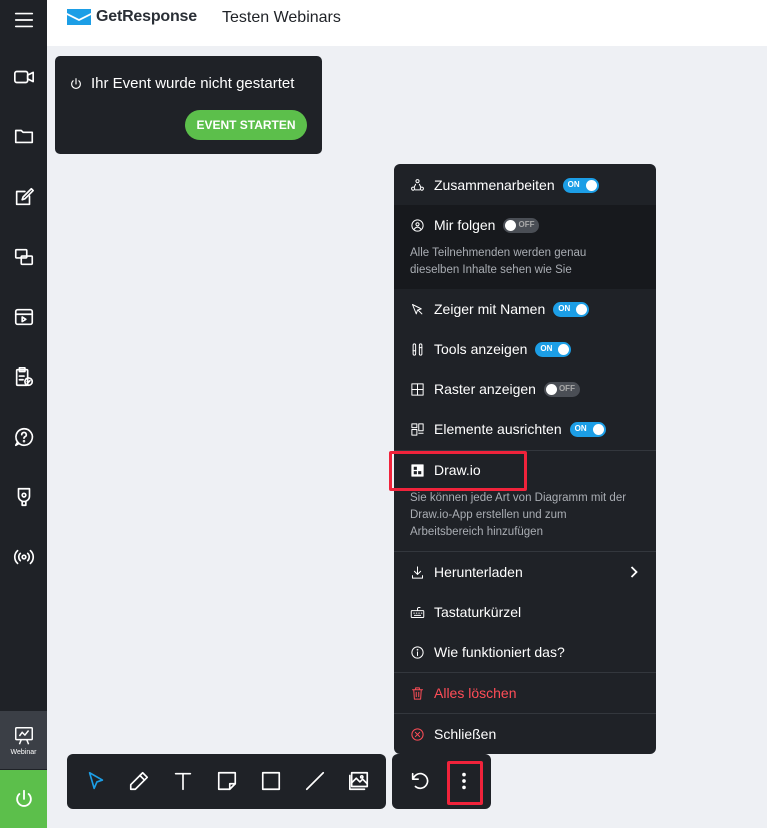 Image resolution: width=767 pixels, height=828 pixels. What do you see at coordinates (417, 612) in the screenshot?
I see `keyboard-icon` at bounding box center [417, 612].